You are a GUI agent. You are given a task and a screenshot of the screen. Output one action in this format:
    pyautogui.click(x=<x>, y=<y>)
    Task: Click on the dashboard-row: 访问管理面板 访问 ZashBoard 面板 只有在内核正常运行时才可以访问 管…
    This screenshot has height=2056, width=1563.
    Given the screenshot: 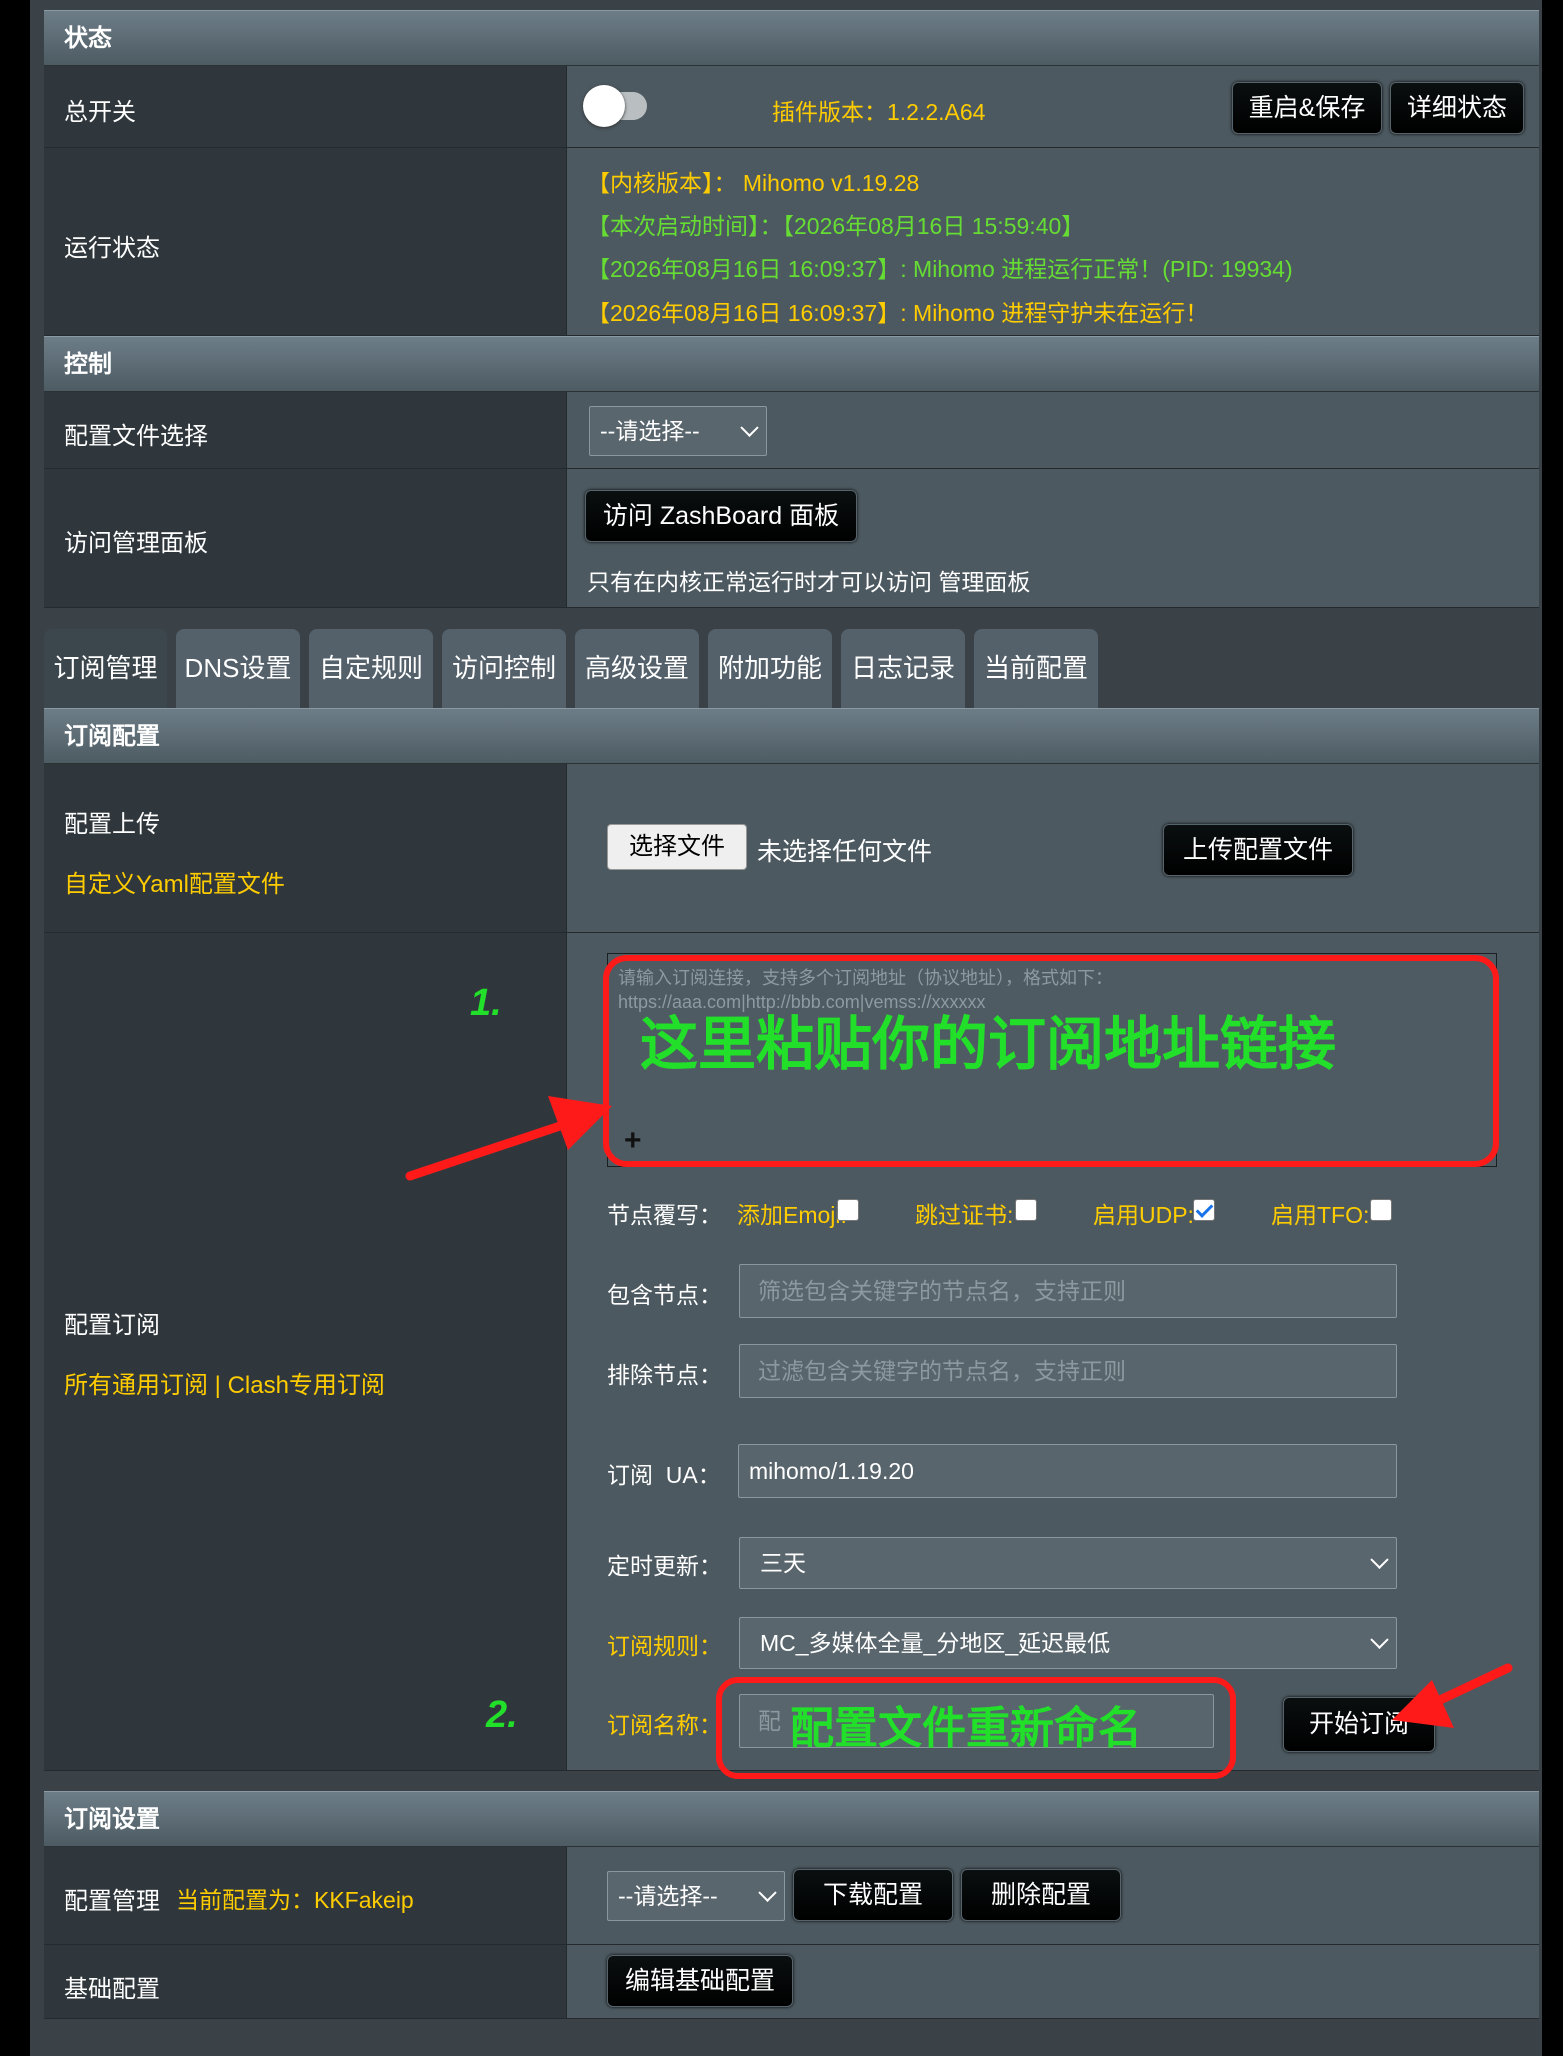 What is the action you would take?
    pyautogui.click(x=791, y=538)
    